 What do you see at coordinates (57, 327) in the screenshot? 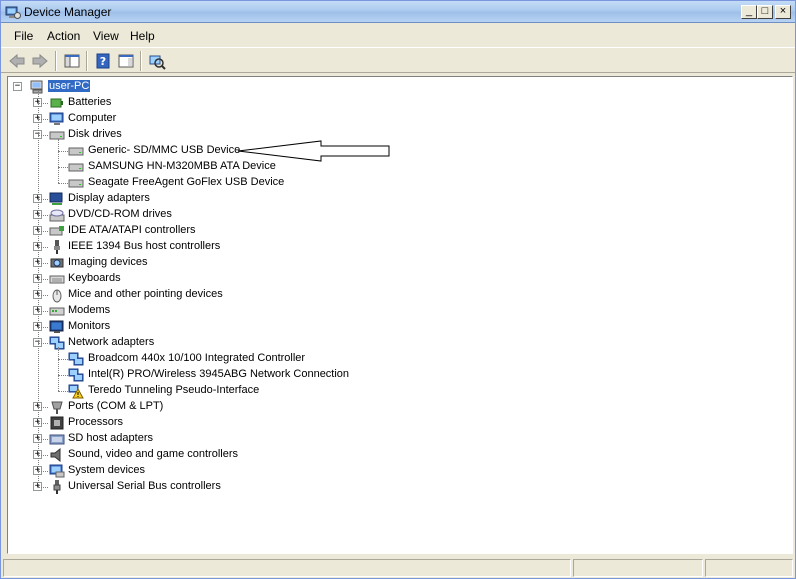
I see `monitor-icon` at bounding box center [57, 327].